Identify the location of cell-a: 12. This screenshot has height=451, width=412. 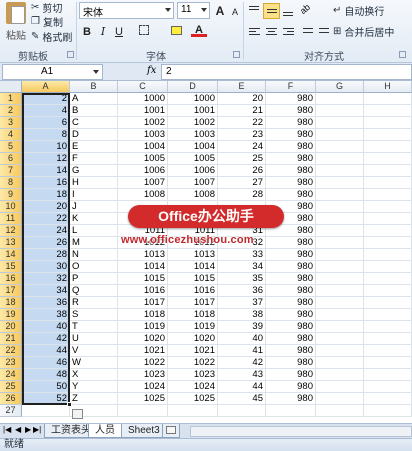
(46, 159).